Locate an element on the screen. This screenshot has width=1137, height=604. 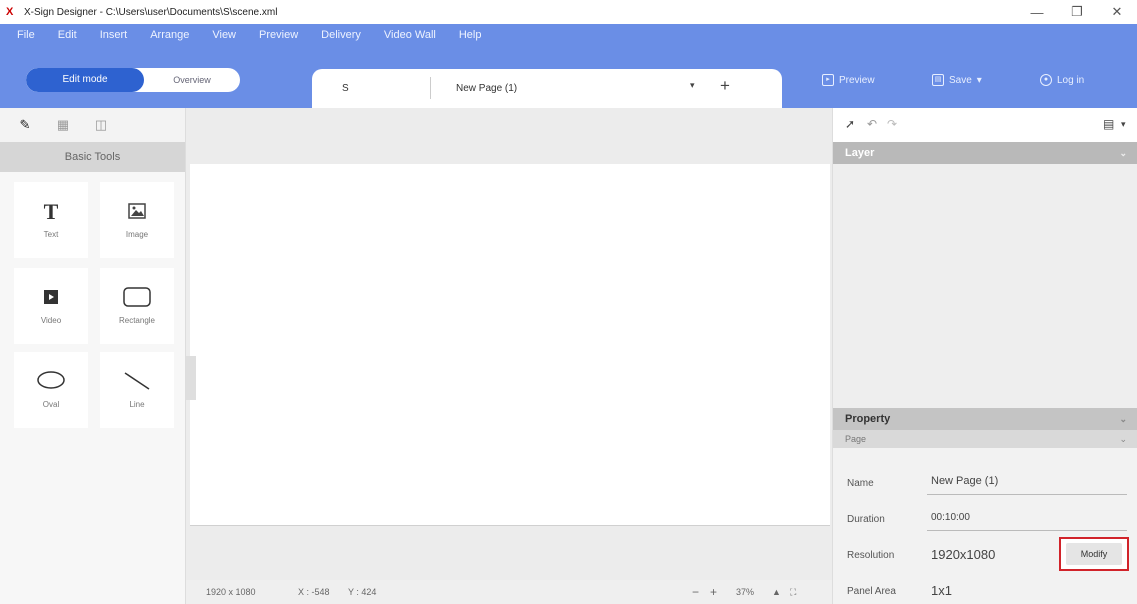
canvas-resolution: 1920 x 1080 is located at coordinates (231, 592).